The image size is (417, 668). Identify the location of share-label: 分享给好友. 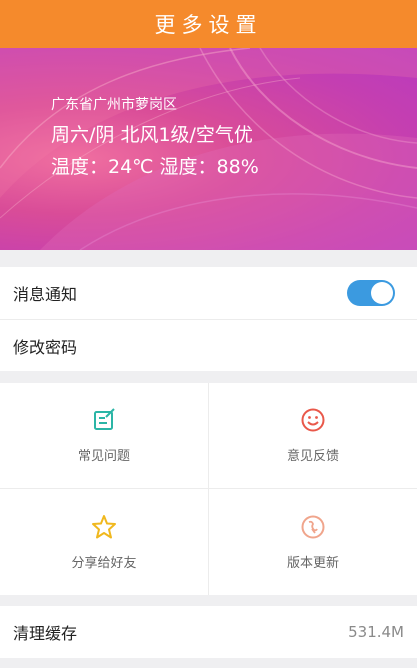
(104, 563).